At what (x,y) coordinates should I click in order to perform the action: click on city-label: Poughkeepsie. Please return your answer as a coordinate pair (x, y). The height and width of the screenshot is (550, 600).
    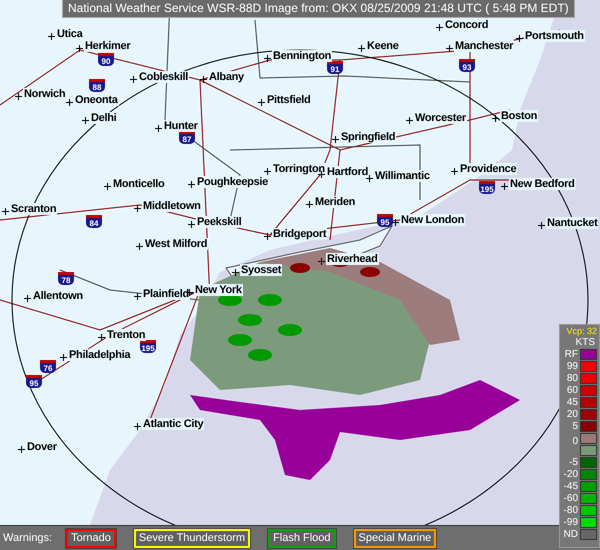
    Looking at the image, I should click on (232, 182).